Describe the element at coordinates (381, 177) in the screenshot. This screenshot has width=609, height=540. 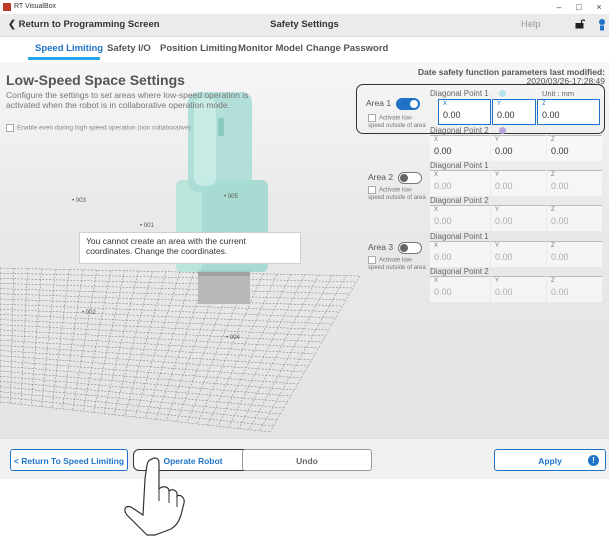
I see `area2-label: Area 2` at that location.